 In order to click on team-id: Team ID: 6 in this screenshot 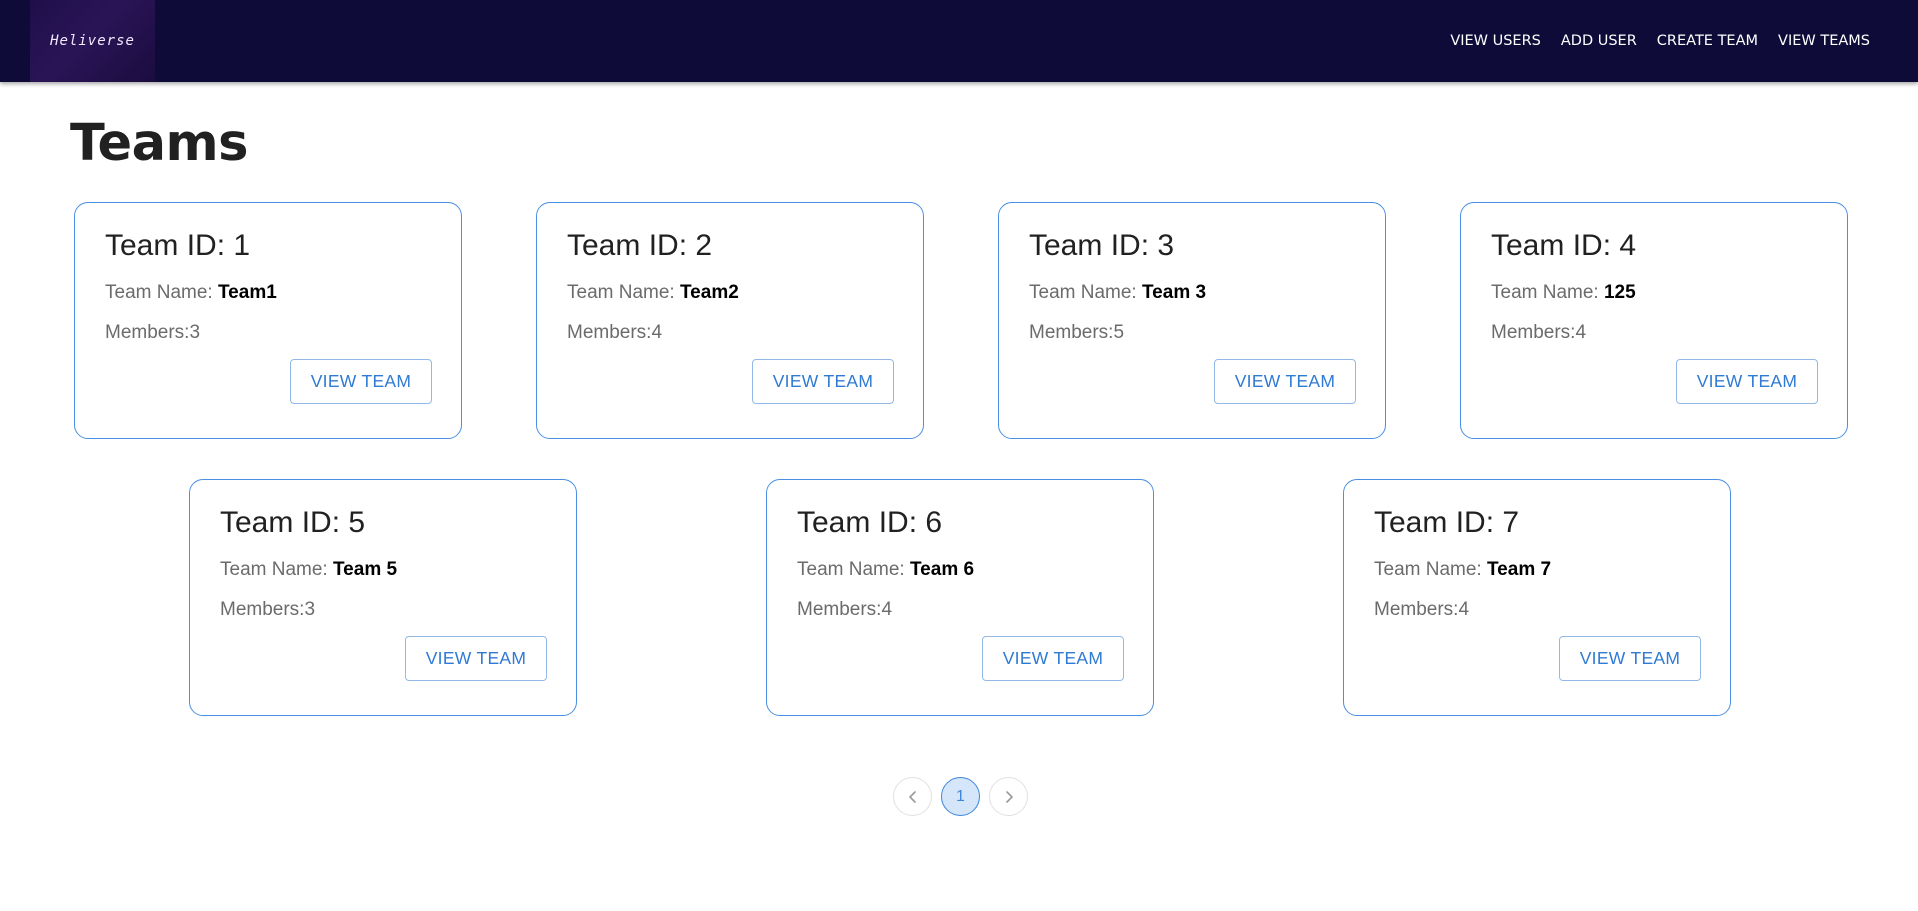, I will do `click(870, 522)`.